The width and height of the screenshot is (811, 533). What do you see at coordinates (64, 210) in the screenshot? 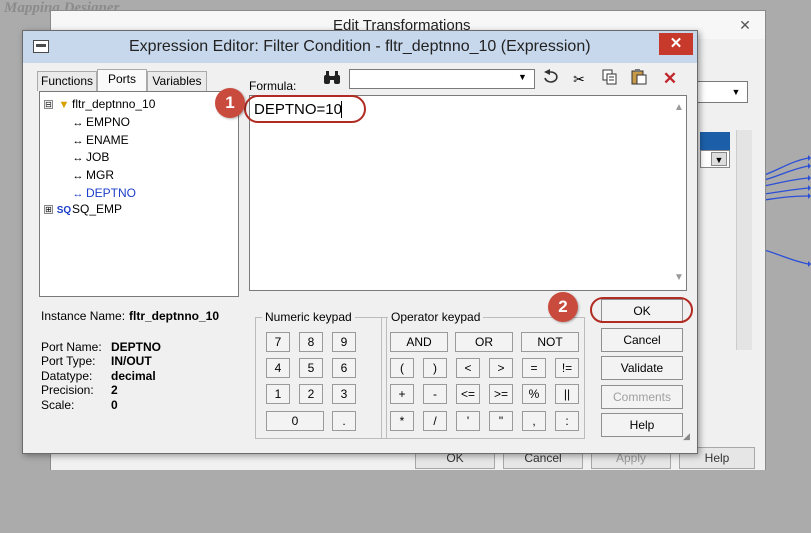
I see `source-qualifier-icon: SQ` at bounding box center [64, 210].